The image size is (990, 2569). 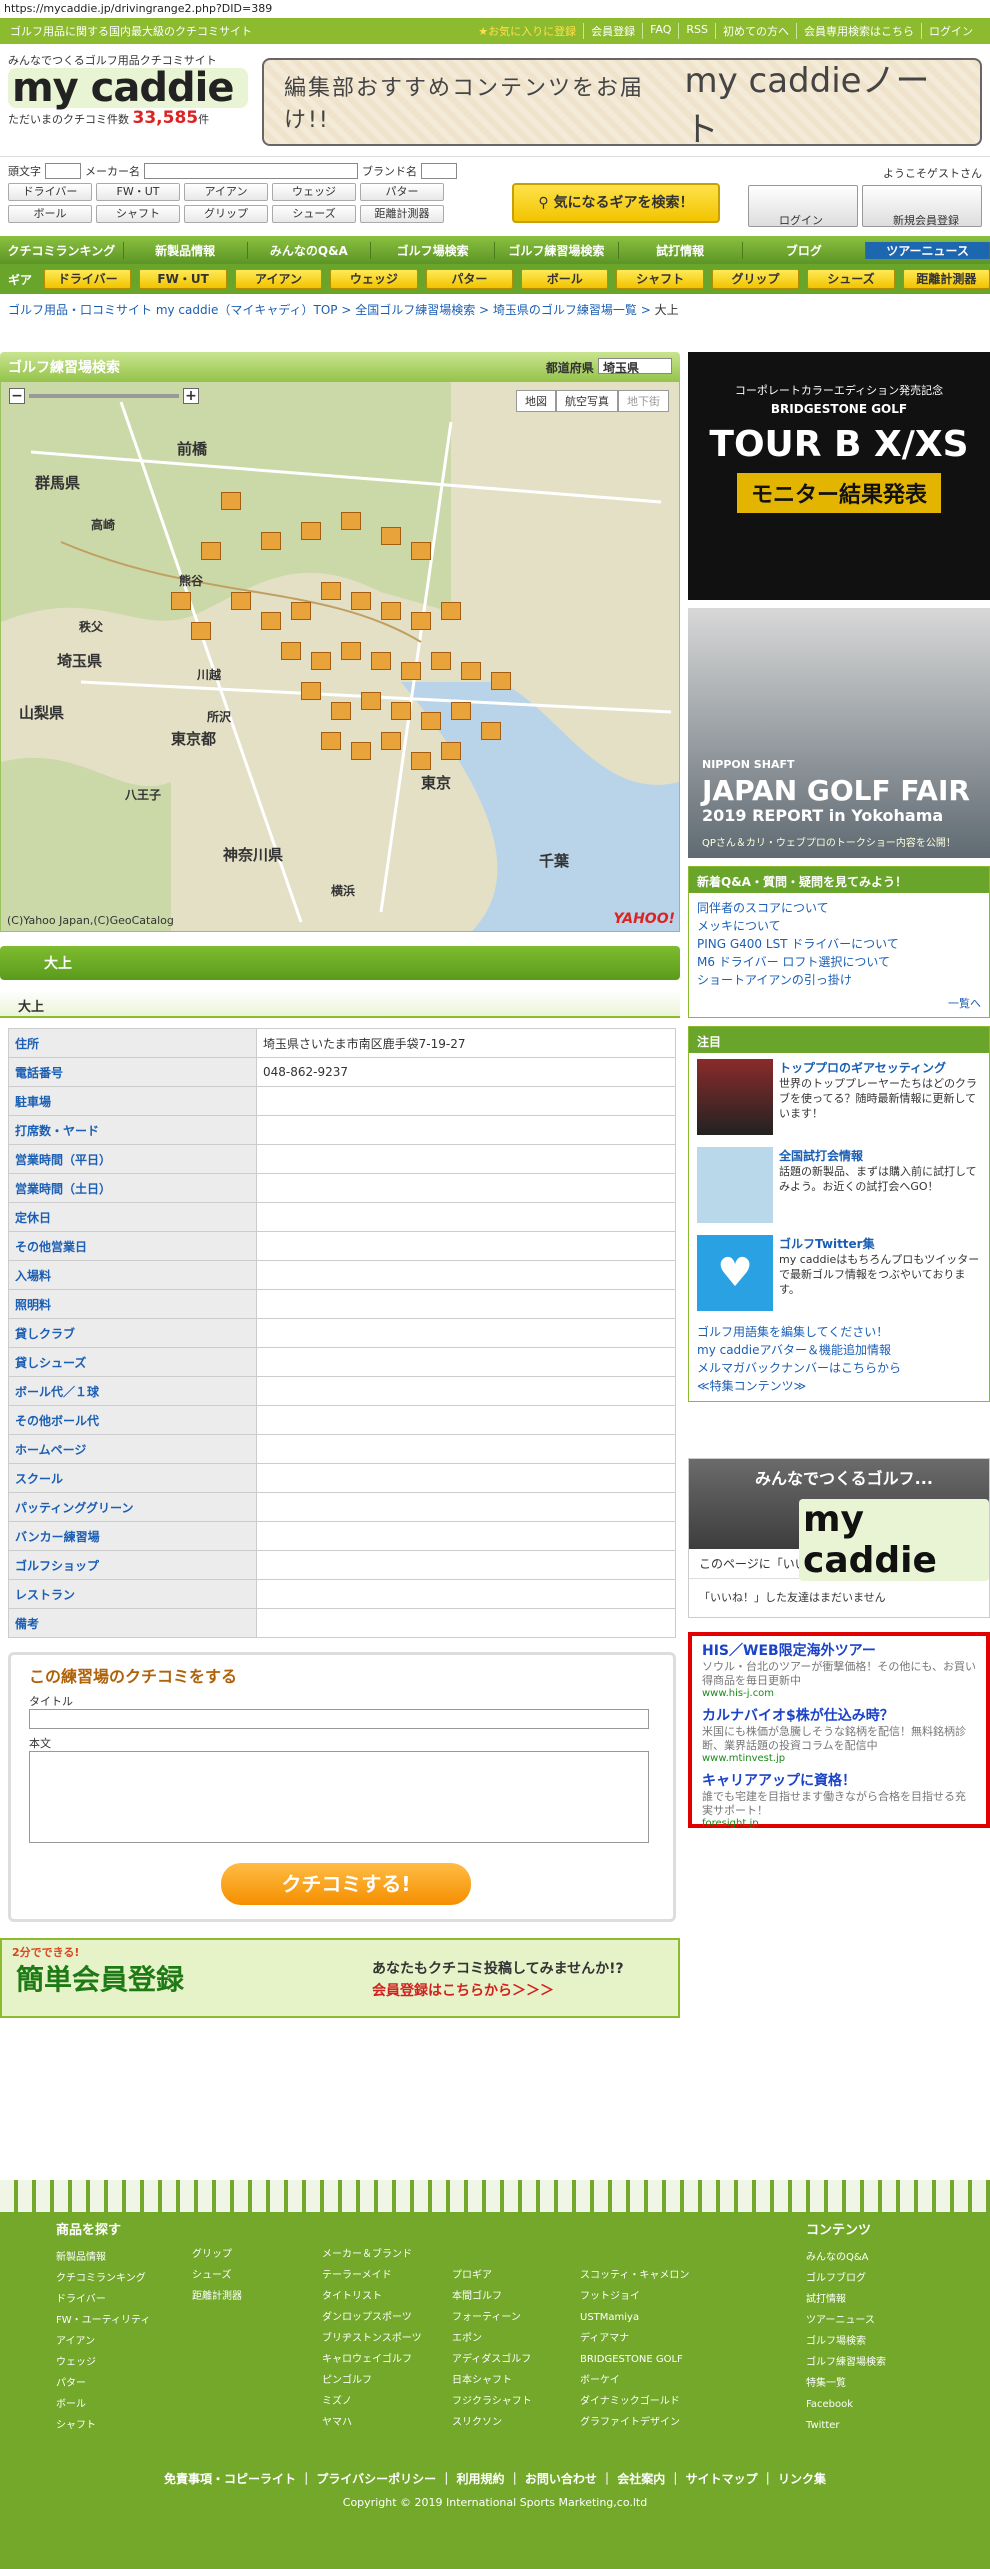 What do you see at coordinates (587, 401) in the screenshot?
I see `map-tab-aerial: 航空写真` at bounding box center [587, 401].